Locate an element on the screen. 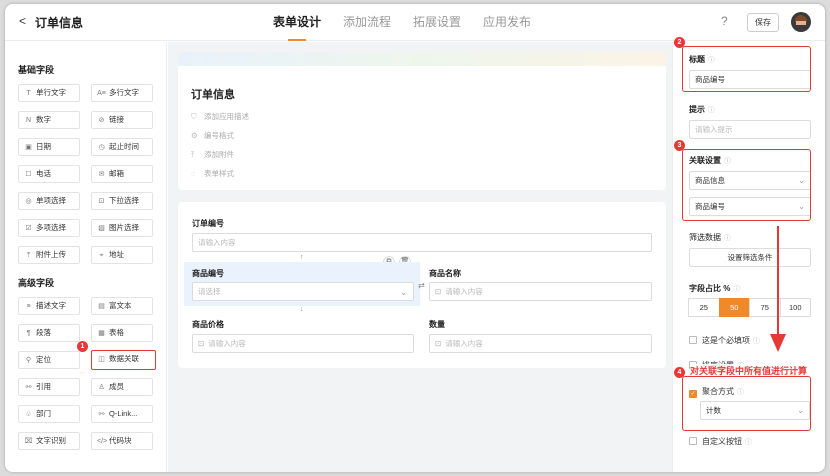 The image size is (830, 476). chip-label: 段落 is located at coordinates (43, 332).